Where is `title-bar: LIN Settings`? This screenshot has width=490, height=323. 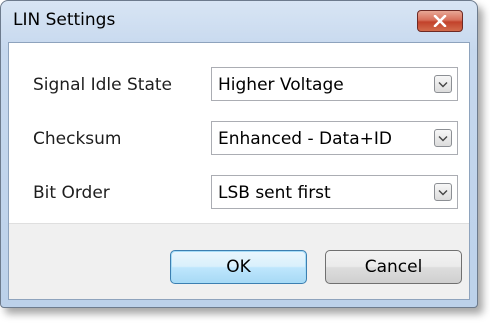 title-bar: LIN Settings is located at coordinates (239, 20).